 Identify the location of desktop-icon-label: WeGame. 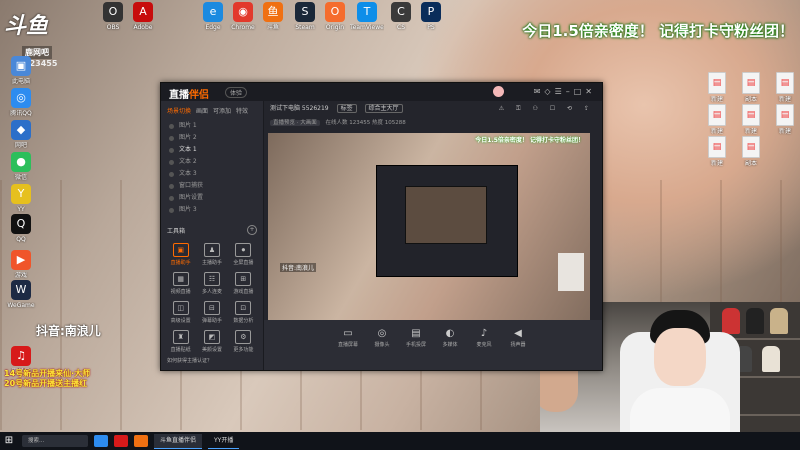
(21, 305).